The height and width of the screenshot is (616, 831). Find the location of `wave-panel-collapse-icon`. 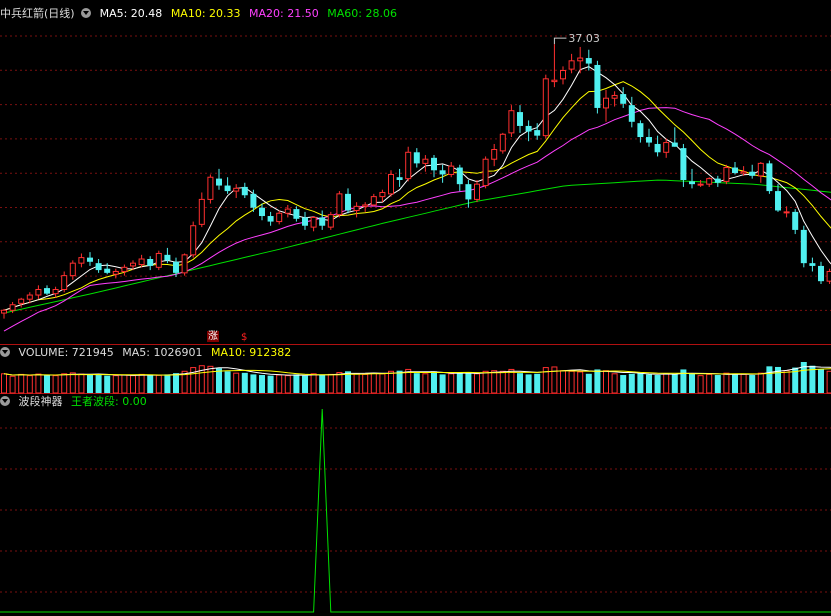

wave-panel-collapse-icon is located at coordinates (5, 401).